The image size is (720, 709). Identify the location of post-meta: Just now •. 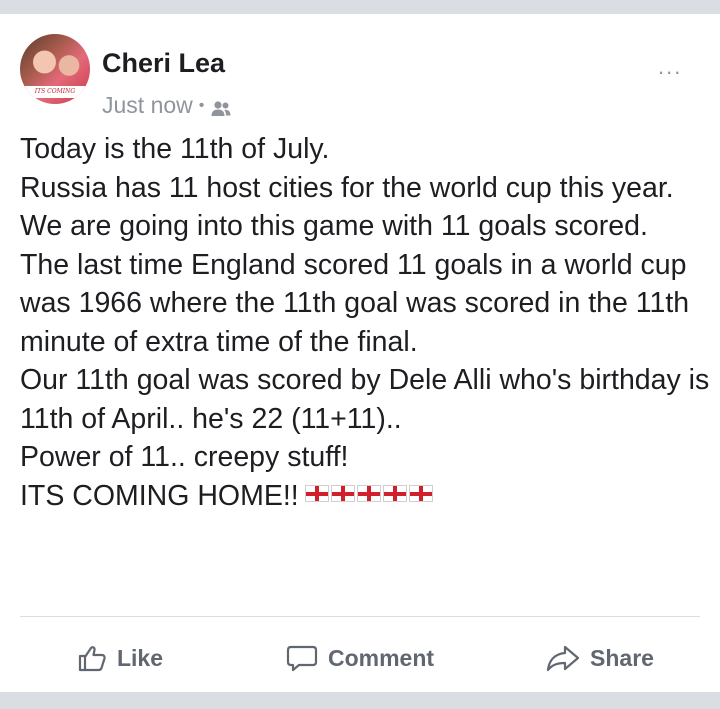
(167, 105).